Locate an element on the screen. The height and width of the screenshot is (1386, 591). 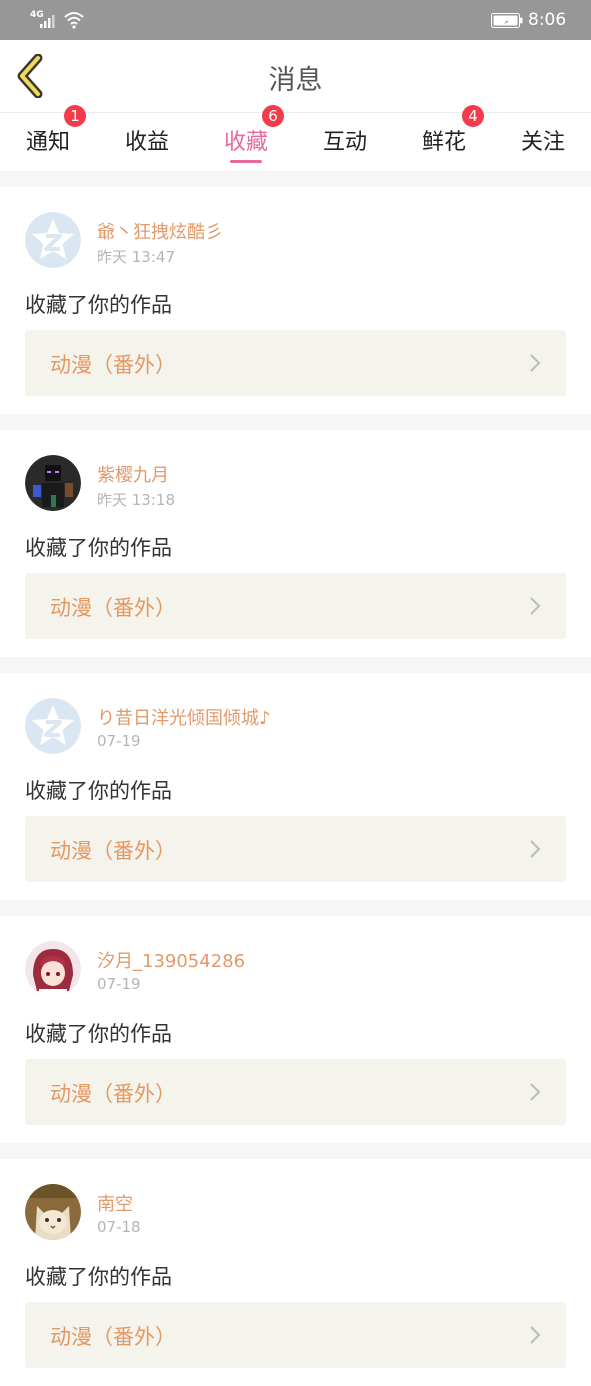
timestamp: 昨天 13:47 is located at coordinates (136, 257).